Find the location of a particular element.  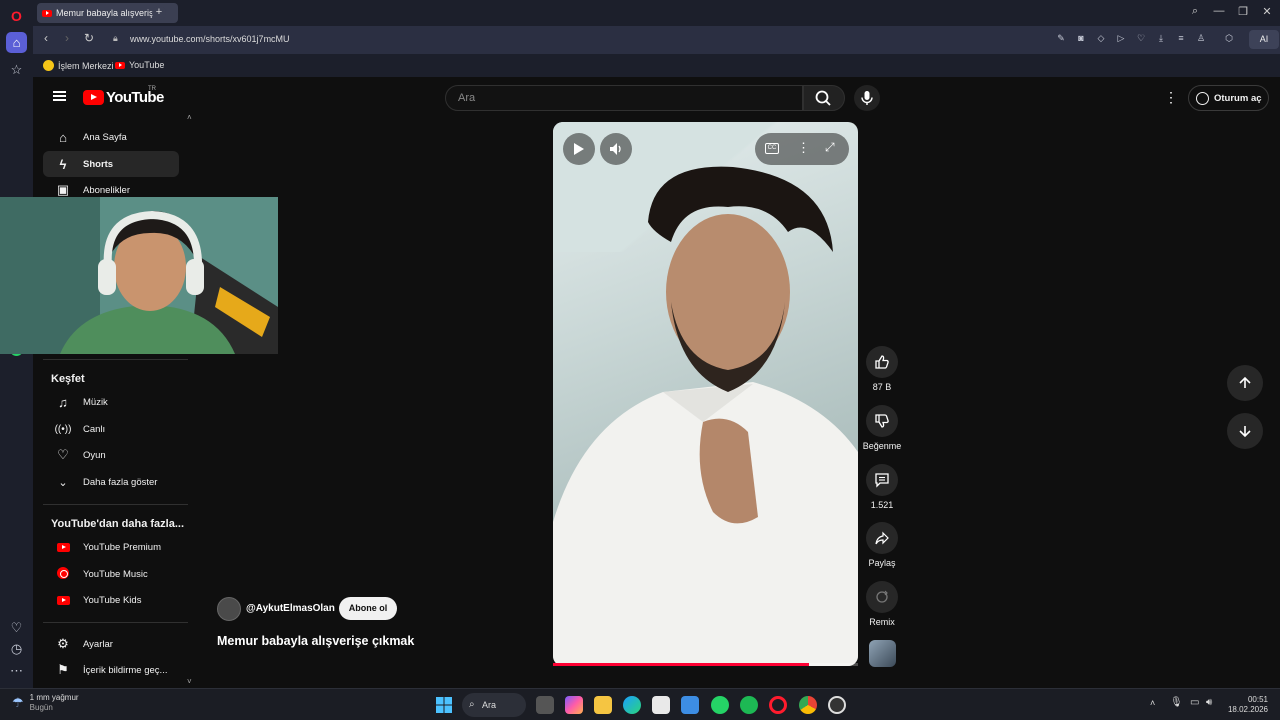

scroll-down-icon: ˅ is located at coordinates (189, 681).